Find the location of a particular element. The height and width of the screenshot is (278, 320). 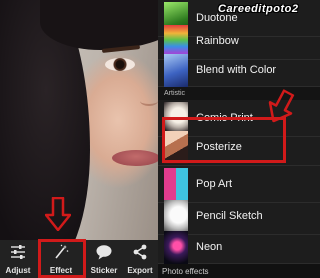

share-icon is located at coordinates (140, 252).